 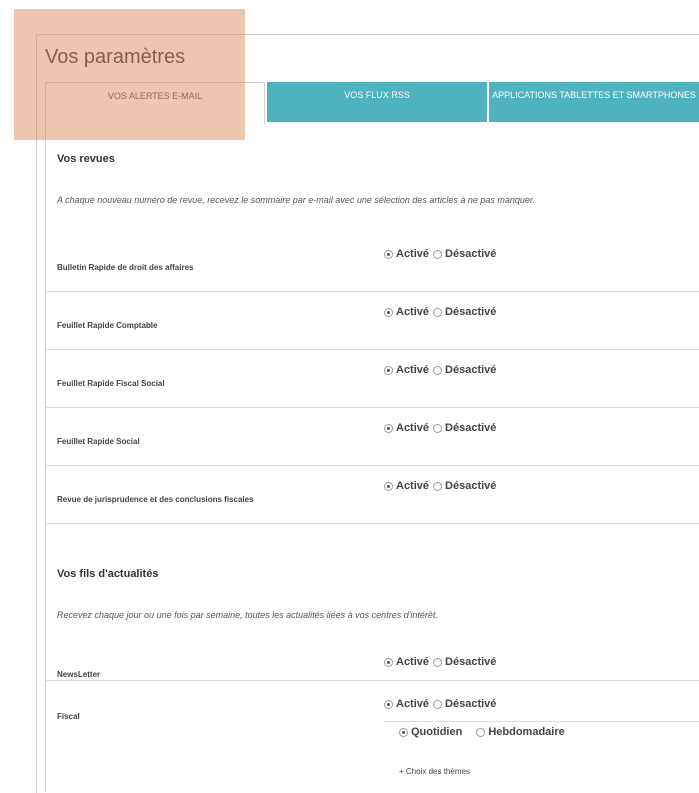 I want to click on revue-label: Feuillet Rapide Fiscal Social, so click(x=111, y=383).